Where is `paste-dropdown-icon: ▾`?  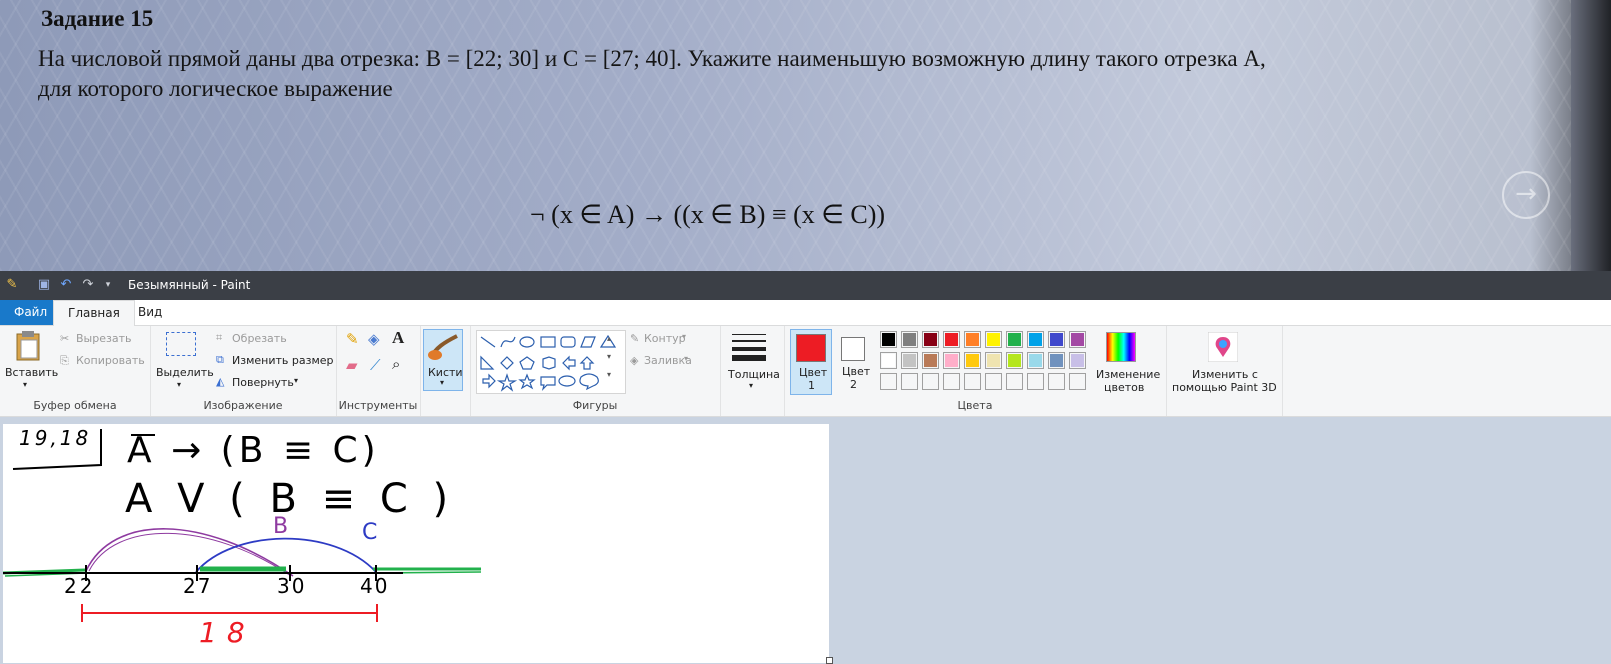
paste-dropdown-icon: ▾ is located at coordinates (25, 384).